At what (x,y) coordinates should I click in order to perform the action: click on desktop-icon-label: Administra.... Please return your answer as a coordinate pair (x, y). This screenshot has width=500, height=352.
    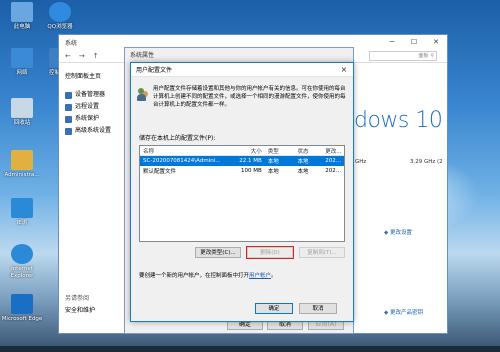
    Looking at the image, I should click on (22, 175).